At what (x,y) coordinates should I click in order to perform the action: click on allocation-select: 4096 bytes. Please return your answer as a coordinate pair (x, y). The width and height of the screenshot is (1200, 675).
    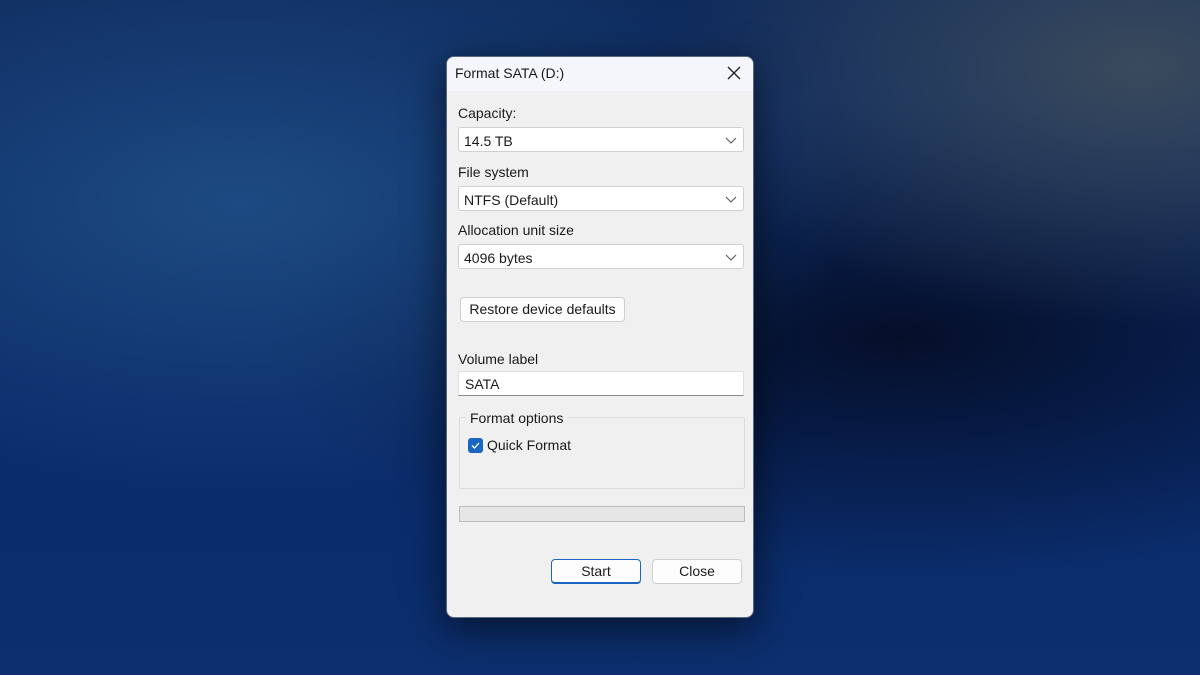
    Looking at the image, I should click on (601, 256).